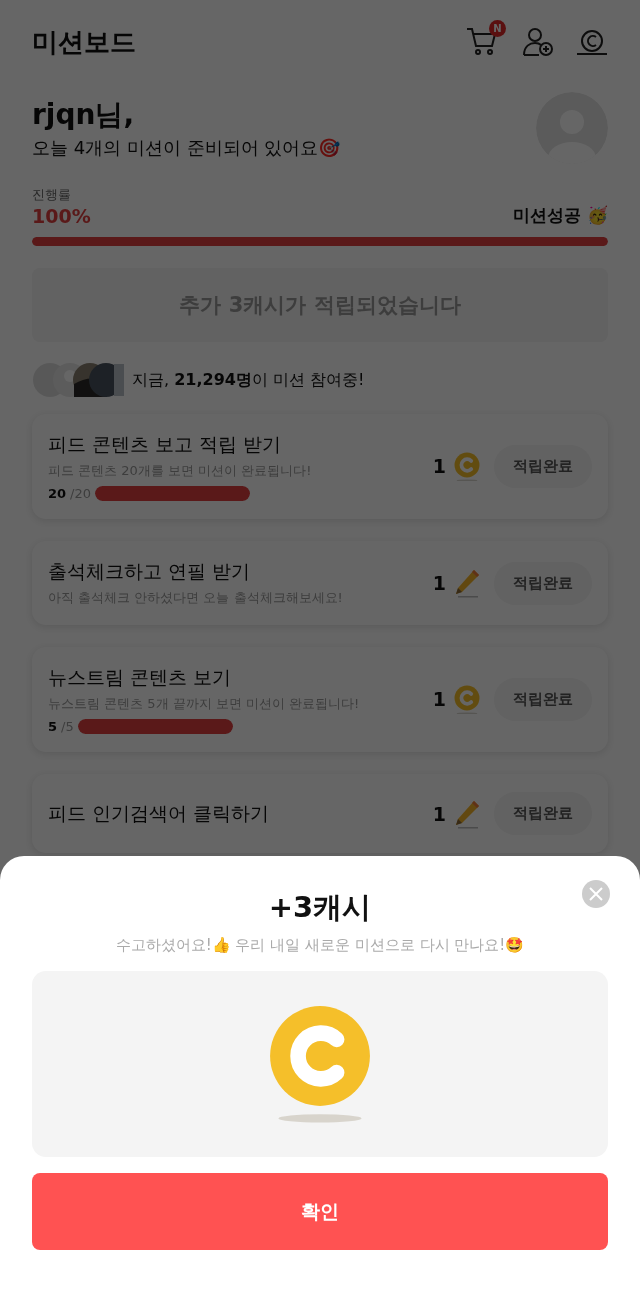 The height and width of the screenshot is (1294, 640). I want to click on mission-title: 피드 콘텐츠 보고 적립 받기, so click(165, 444).